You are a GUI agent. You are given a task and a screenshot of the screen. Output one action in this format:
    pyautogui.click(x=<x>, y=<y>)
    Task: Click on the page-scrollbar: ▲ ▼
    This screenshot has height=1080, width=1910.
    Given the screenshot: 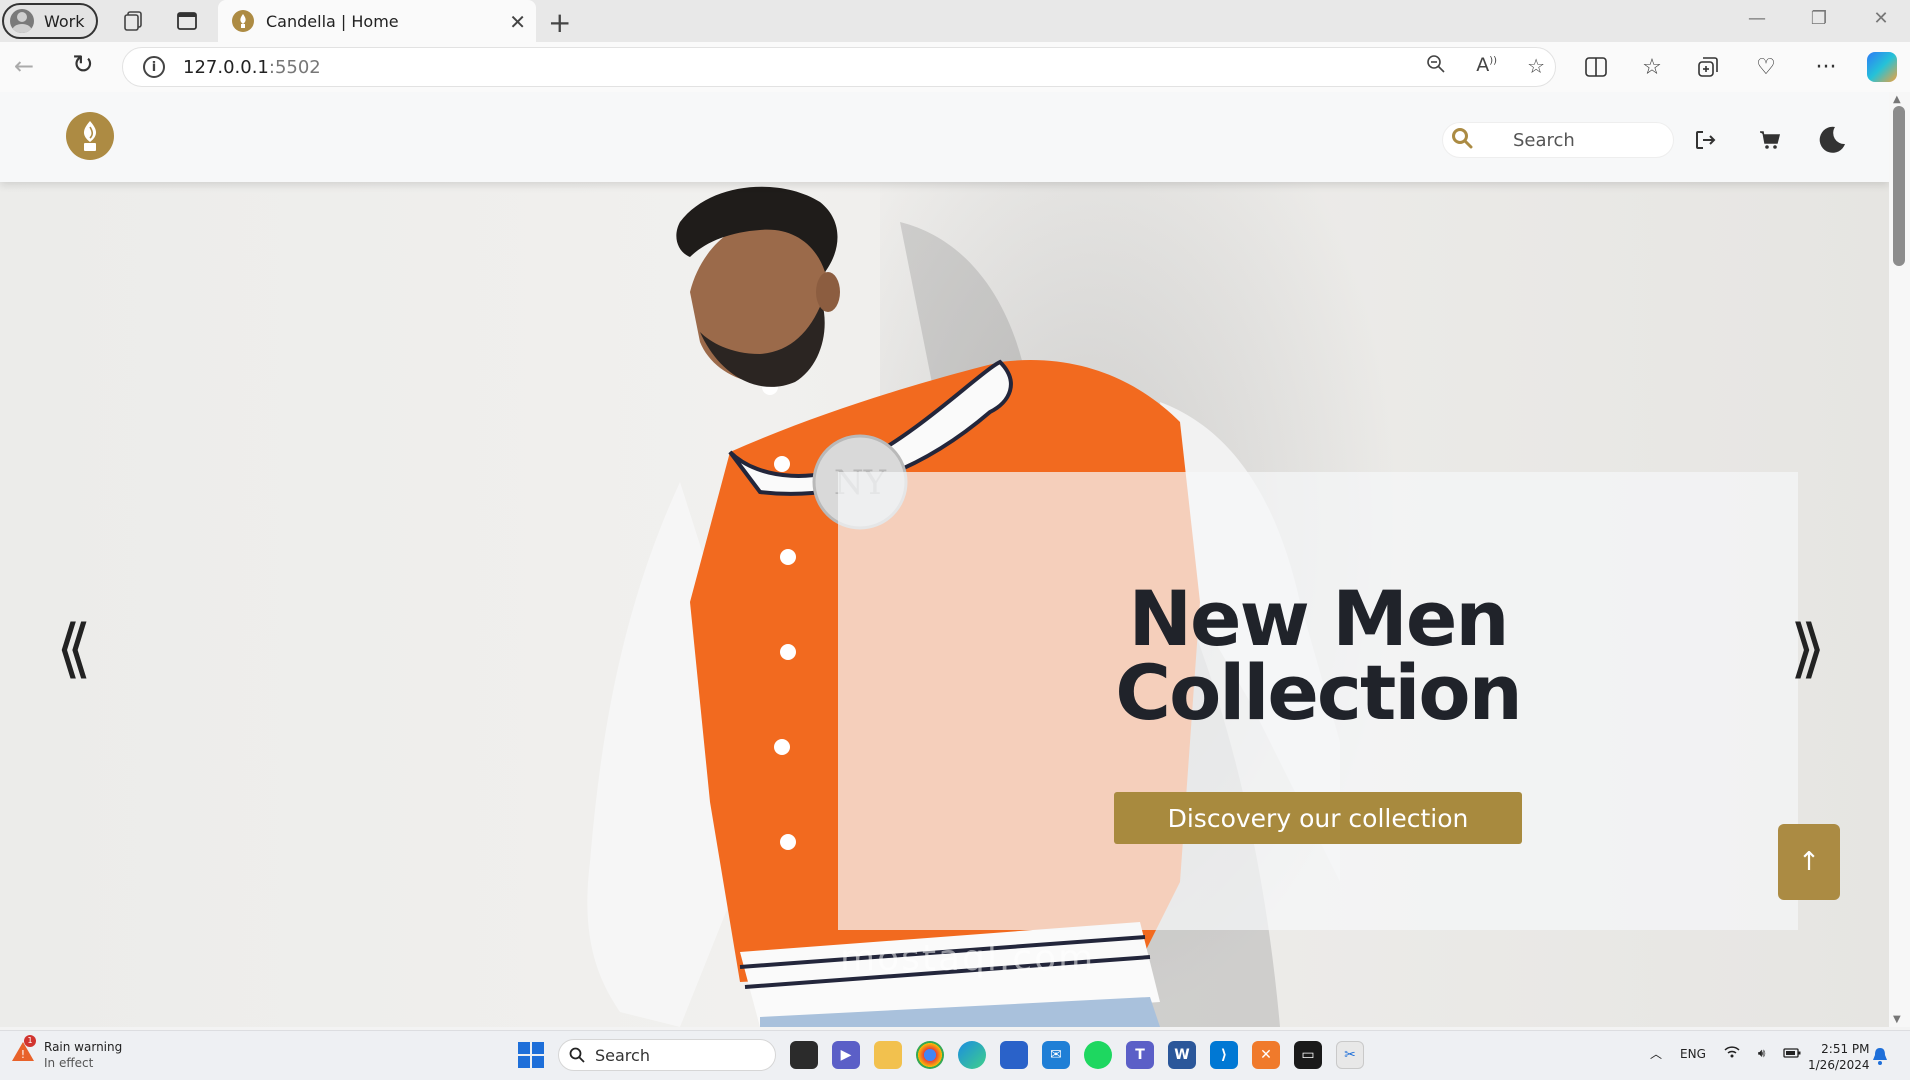 What is the action you would take?
    pyautogui.click(x=1899, y=559)
    